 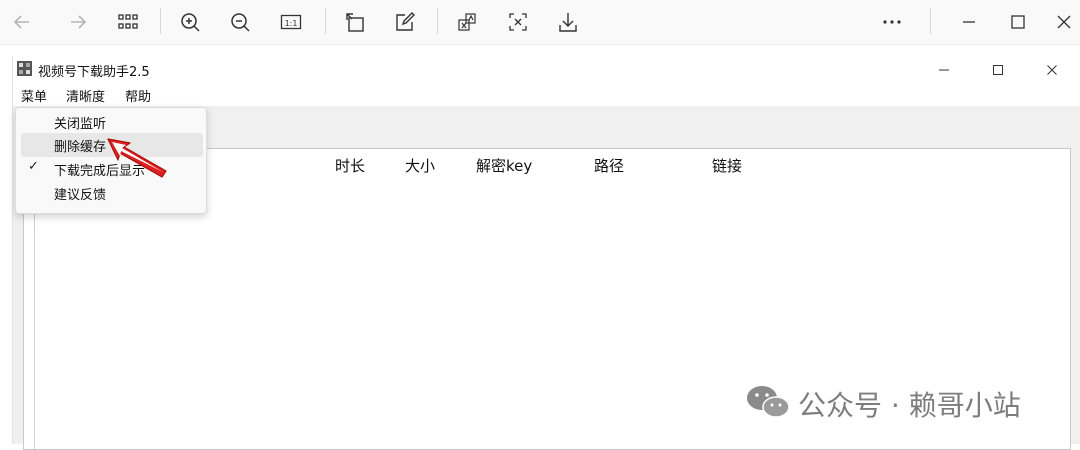 I want to click on menu-item-feedback: 建议反馈, so click(x=112, y=193).